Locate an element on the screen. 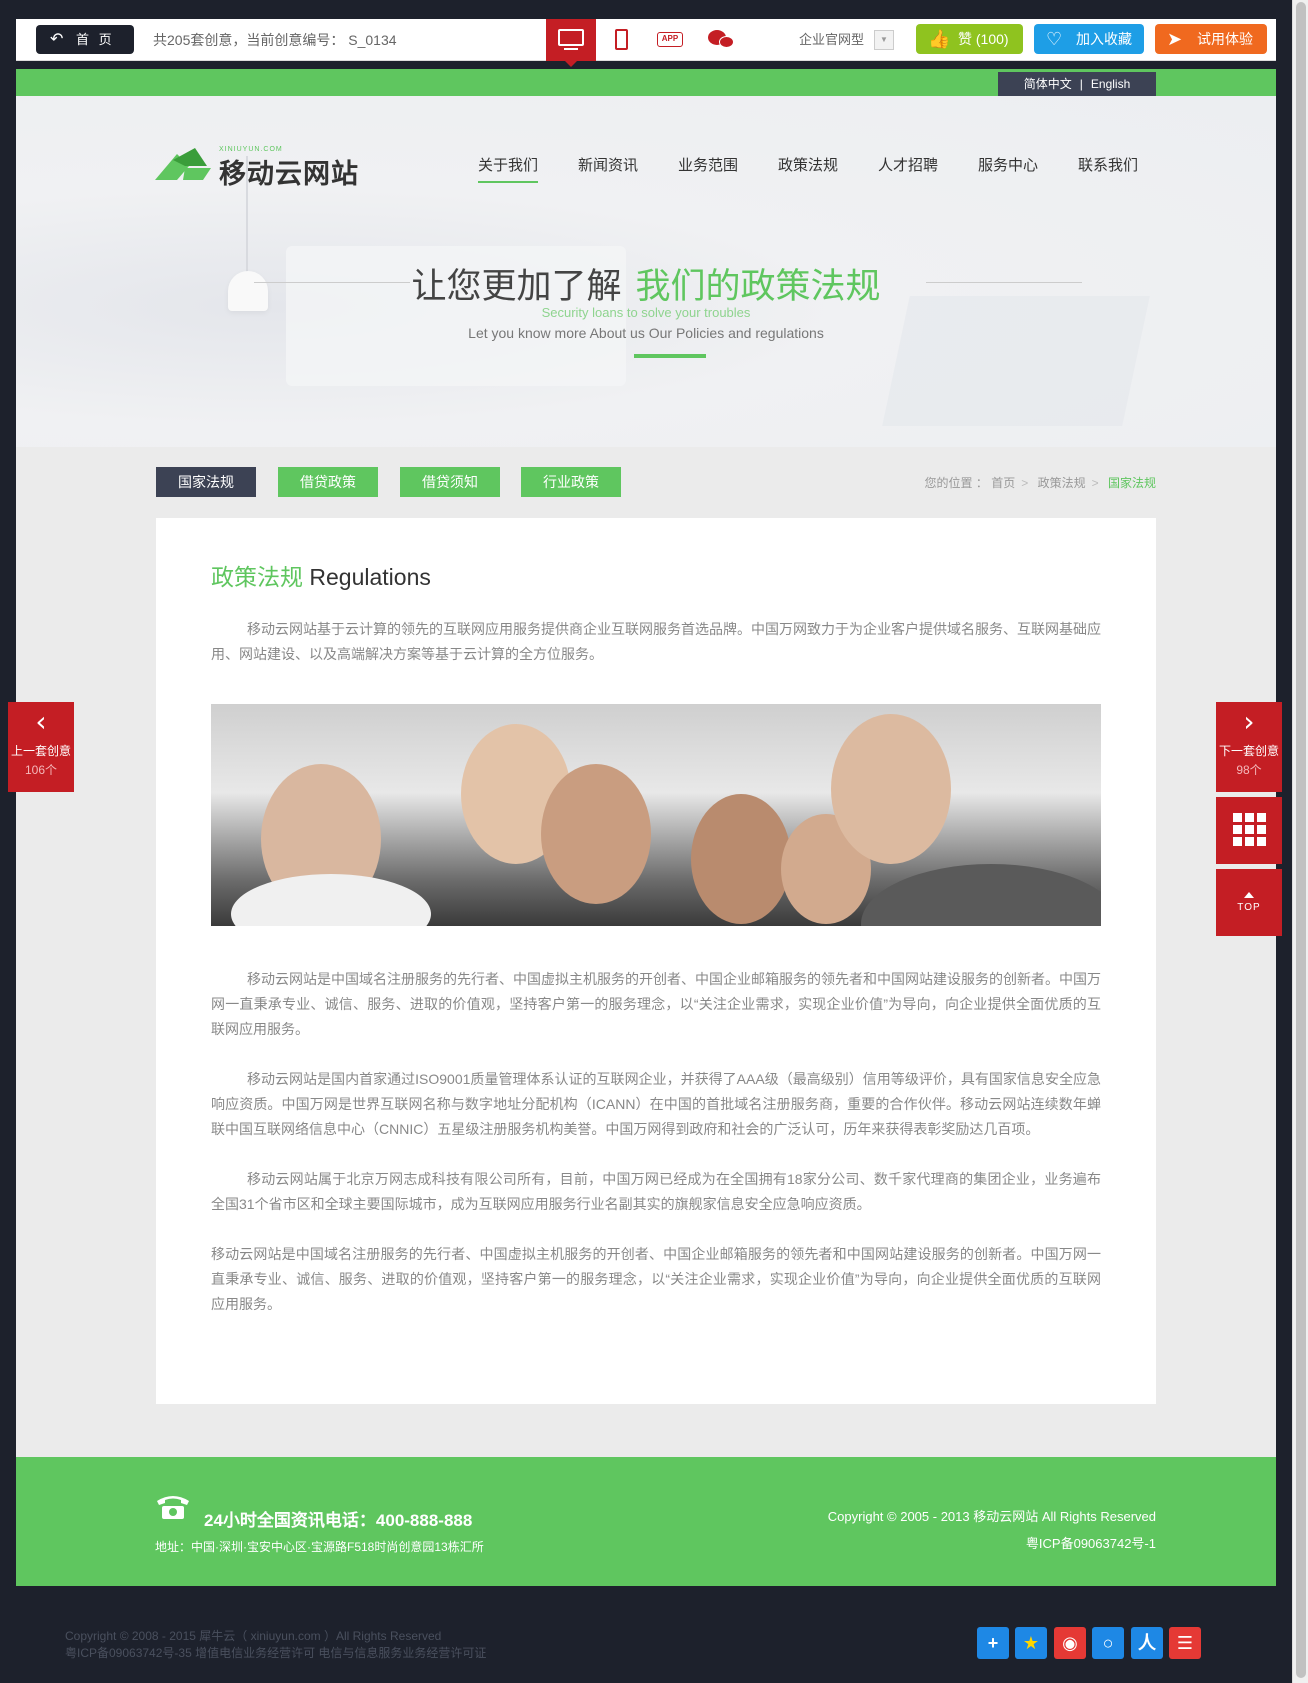 The width and height of the screenshot is (1308, 1683). telephone-icon is located at coordinates (173, 1507).